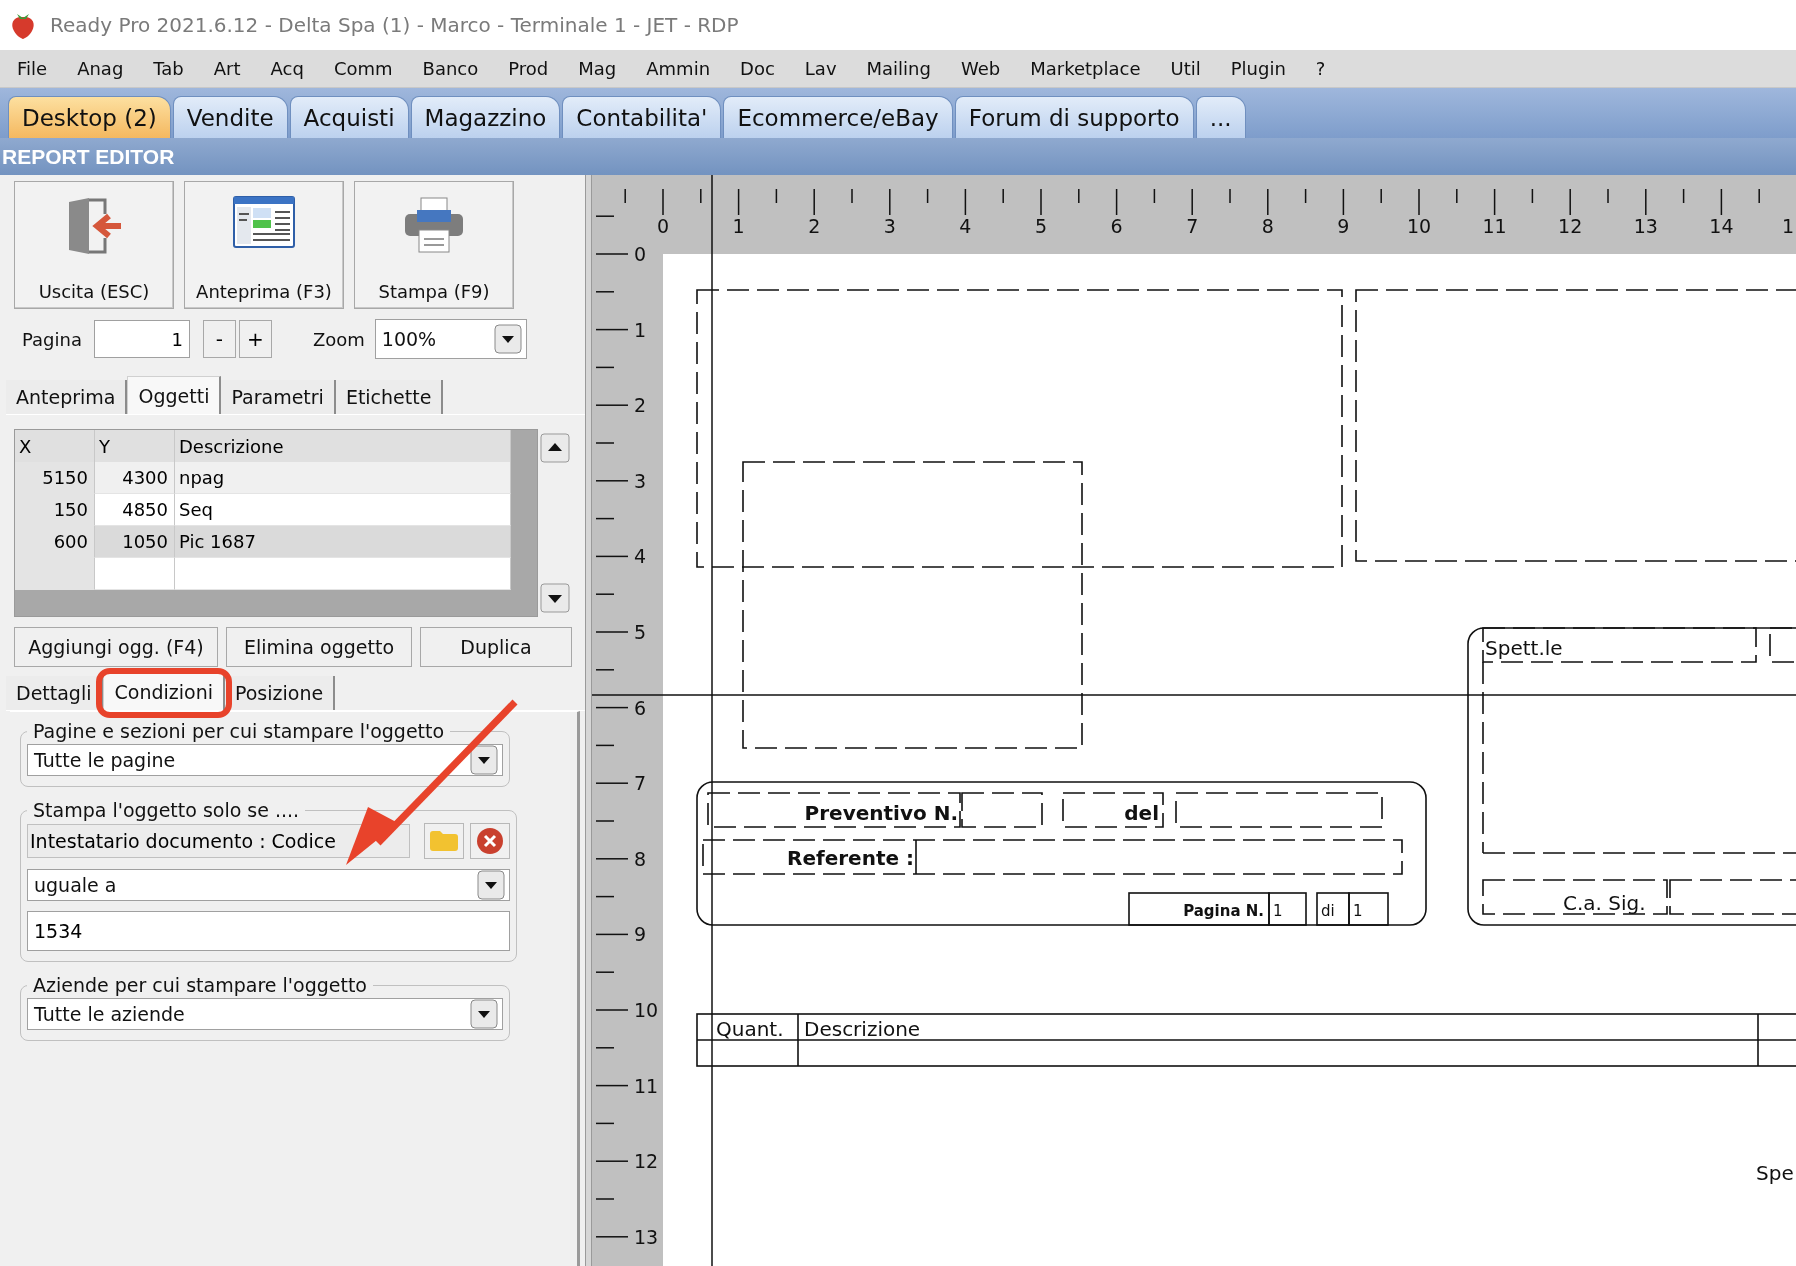 This screenshot has height=1266, width=1796. What do you see at coordinates (100, 68) in the screenshot?
I see `menu-item: Anag` at bounding box center [100, 68].